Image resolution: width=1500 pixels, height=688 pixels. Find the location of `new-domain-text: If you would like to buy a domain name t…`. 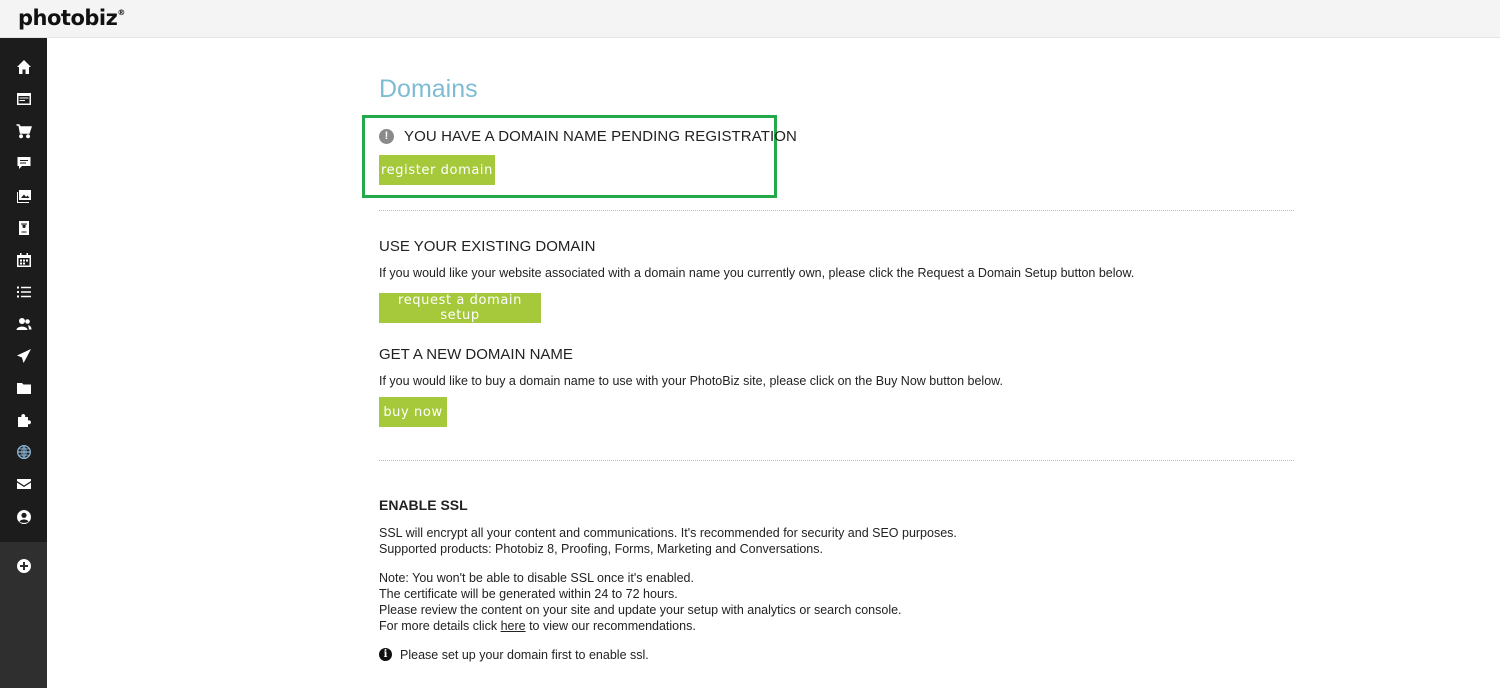

new-domain-text: If you would like to buy a domain name t… is located at coordinates (691, 381).